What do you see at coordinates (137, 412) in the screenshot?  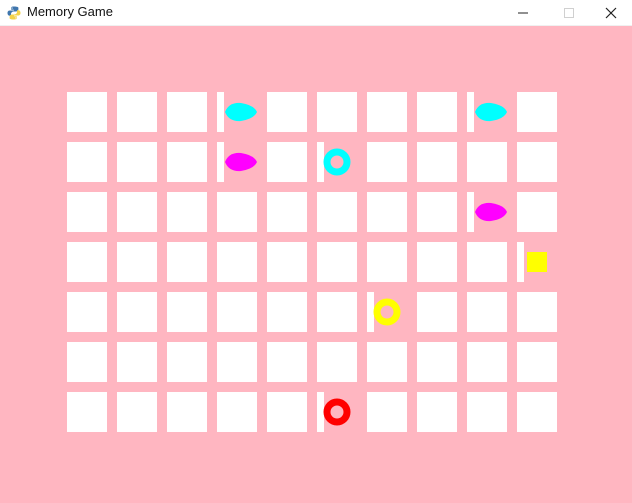 I see `hidden-card-r7-c2` at bounding box center [137, 412].